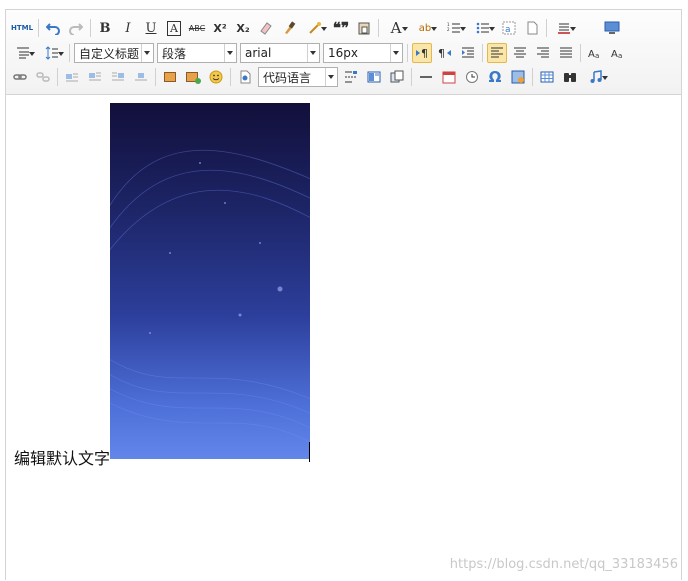  I want to click on preview-icon, so click(612, 28).